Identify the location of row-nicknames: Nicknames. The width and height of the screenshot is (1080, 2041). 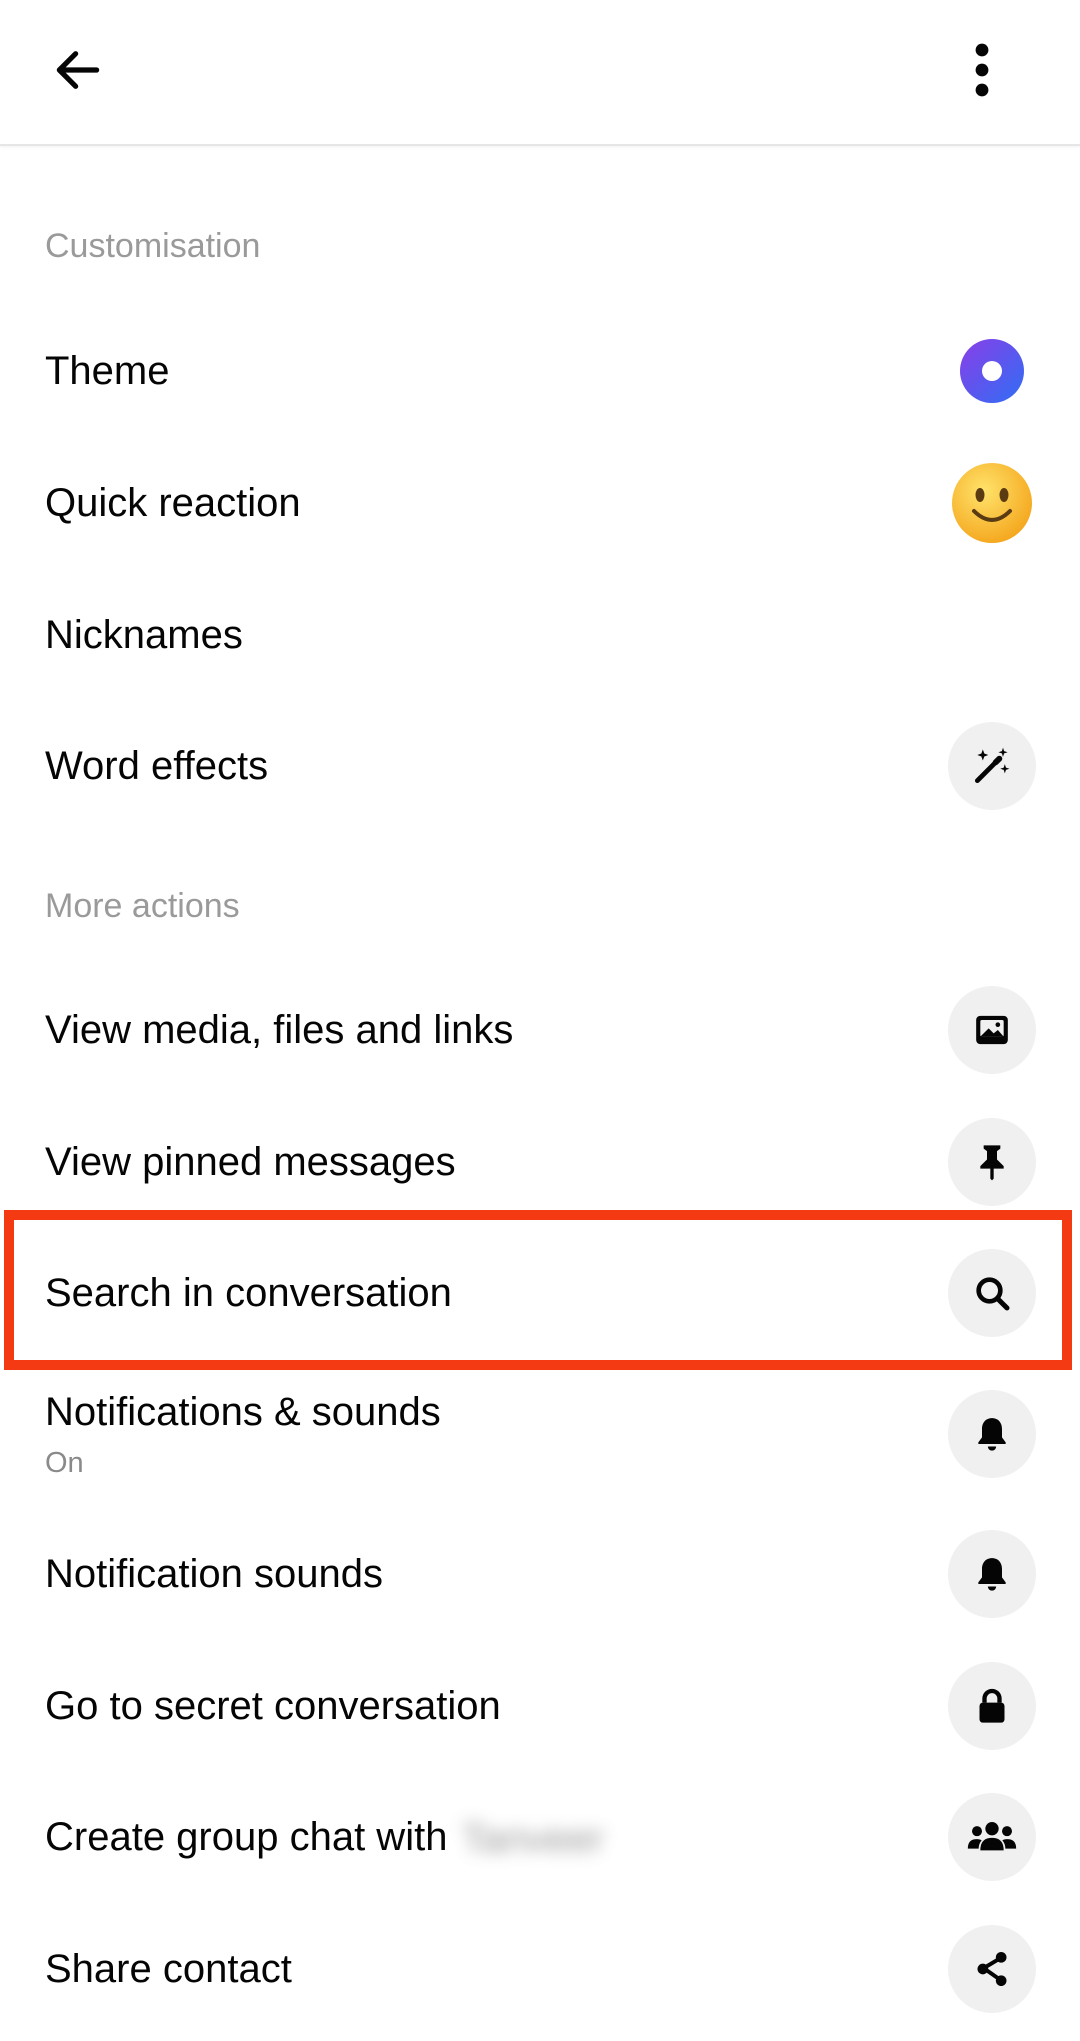
(540, 635).